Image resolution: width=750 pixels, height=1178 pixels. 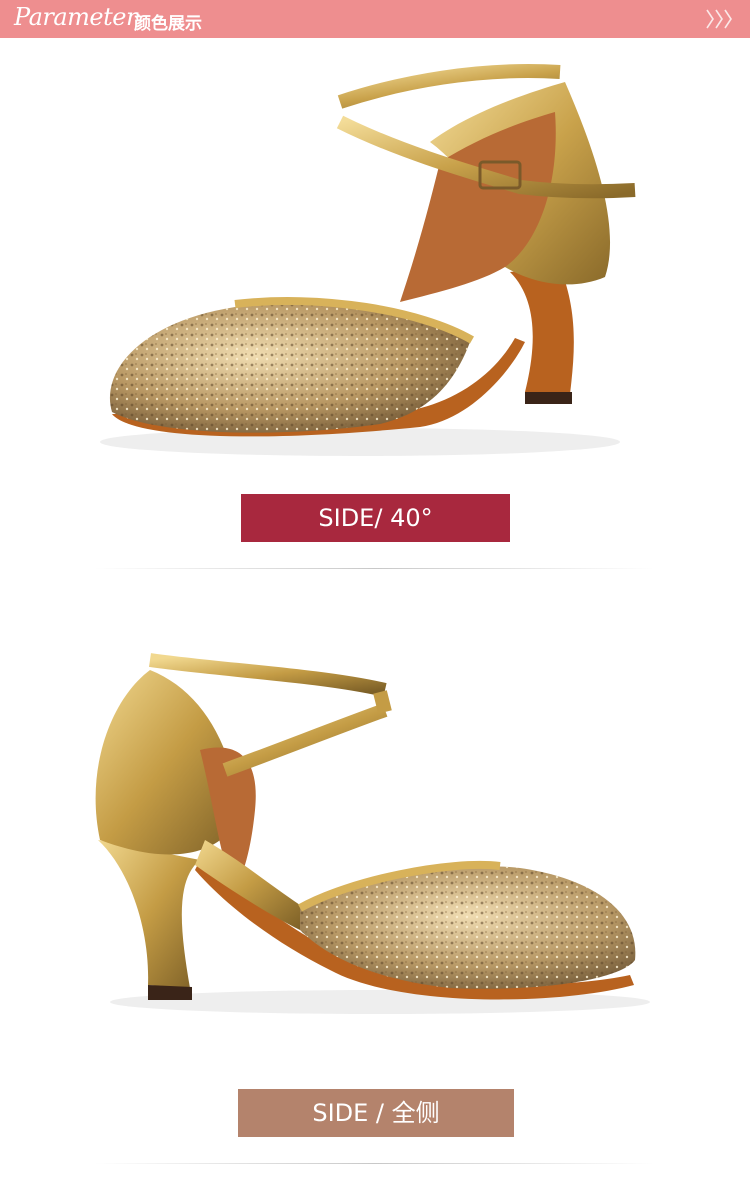 I want to click on color-display-title: 颜色展示, so click(x=168, y=24).